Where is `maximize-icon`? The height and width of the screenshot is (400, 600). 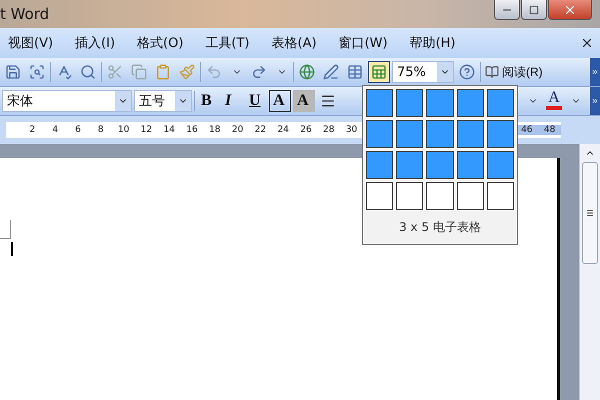
maximize-icon is located at coordinates (534, 9).